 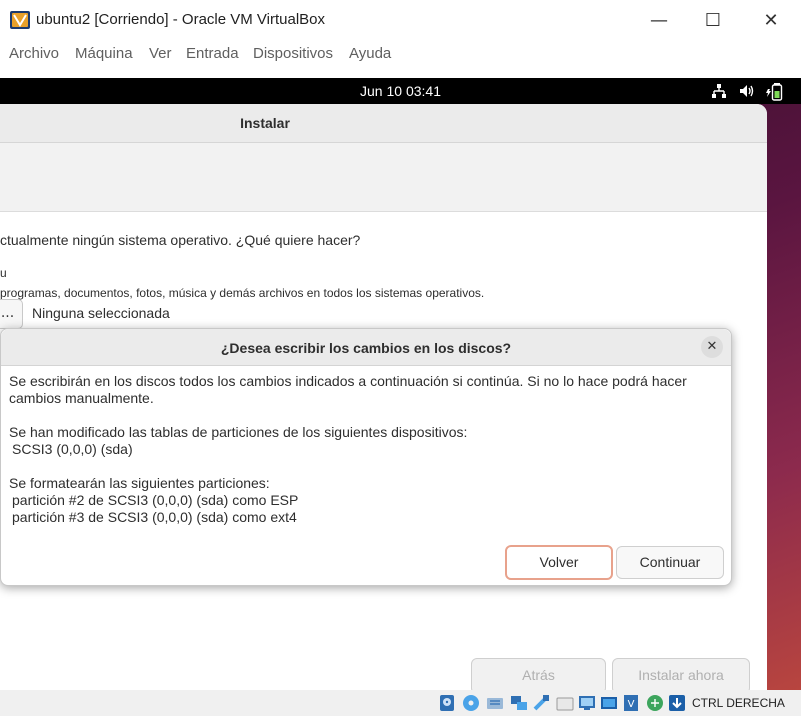 What do you see at coordinates (447, 703) in the screenshot?
I see `hard-disk-icon` at bounding box center [447, 703].